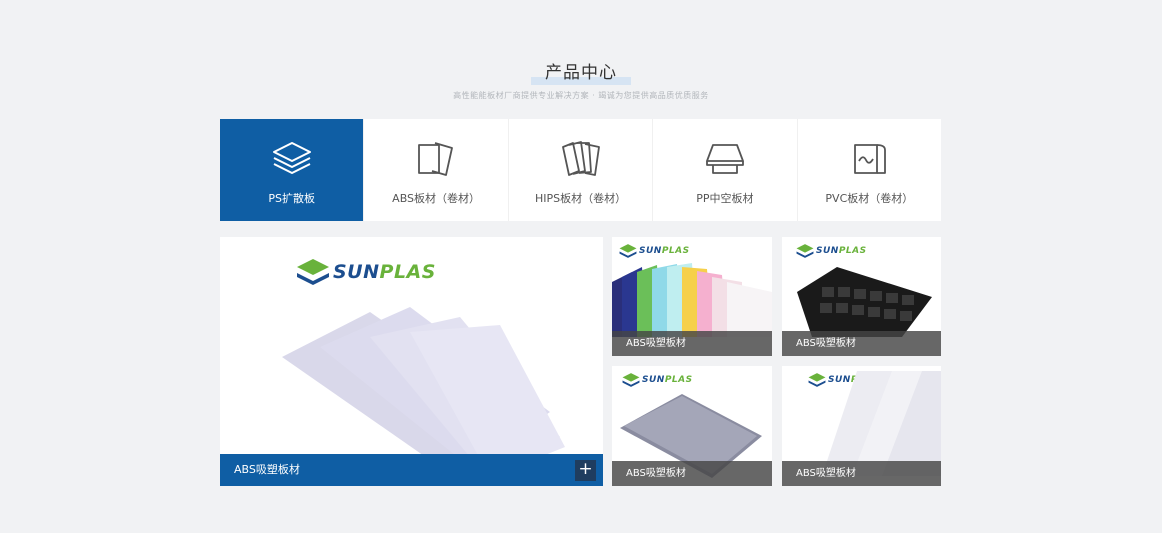  I want to click on tray-icon, so click(725, 159).